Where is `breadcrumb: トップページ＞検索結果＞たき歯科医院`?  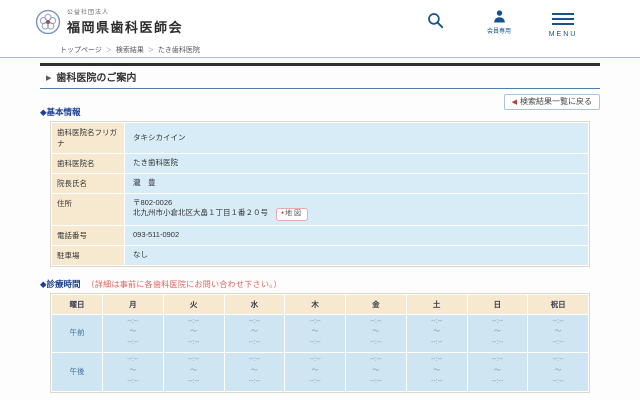 breadcrumb: トップページ＞検索結果＞たき歯科医院 is located at coordinates (130, 50).